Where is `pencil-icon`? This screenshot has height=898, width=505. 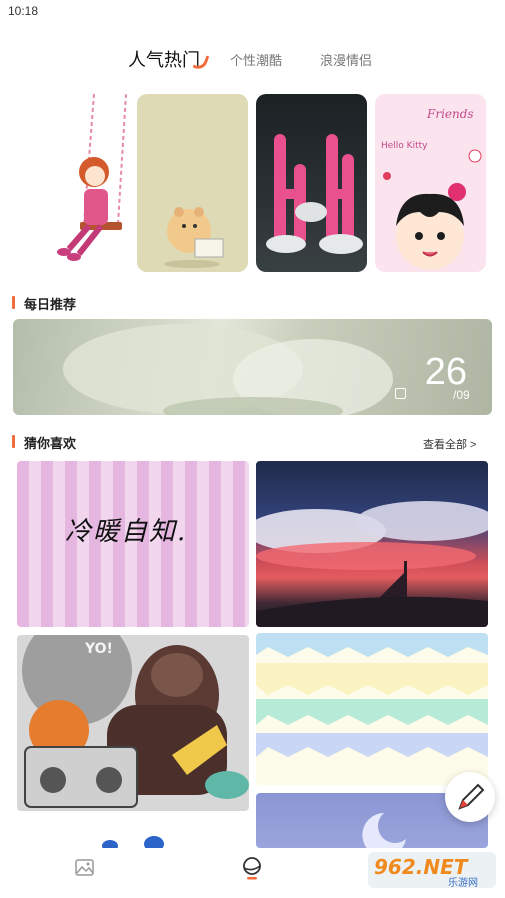
pencil-icon is located at coordinates (471, 796).